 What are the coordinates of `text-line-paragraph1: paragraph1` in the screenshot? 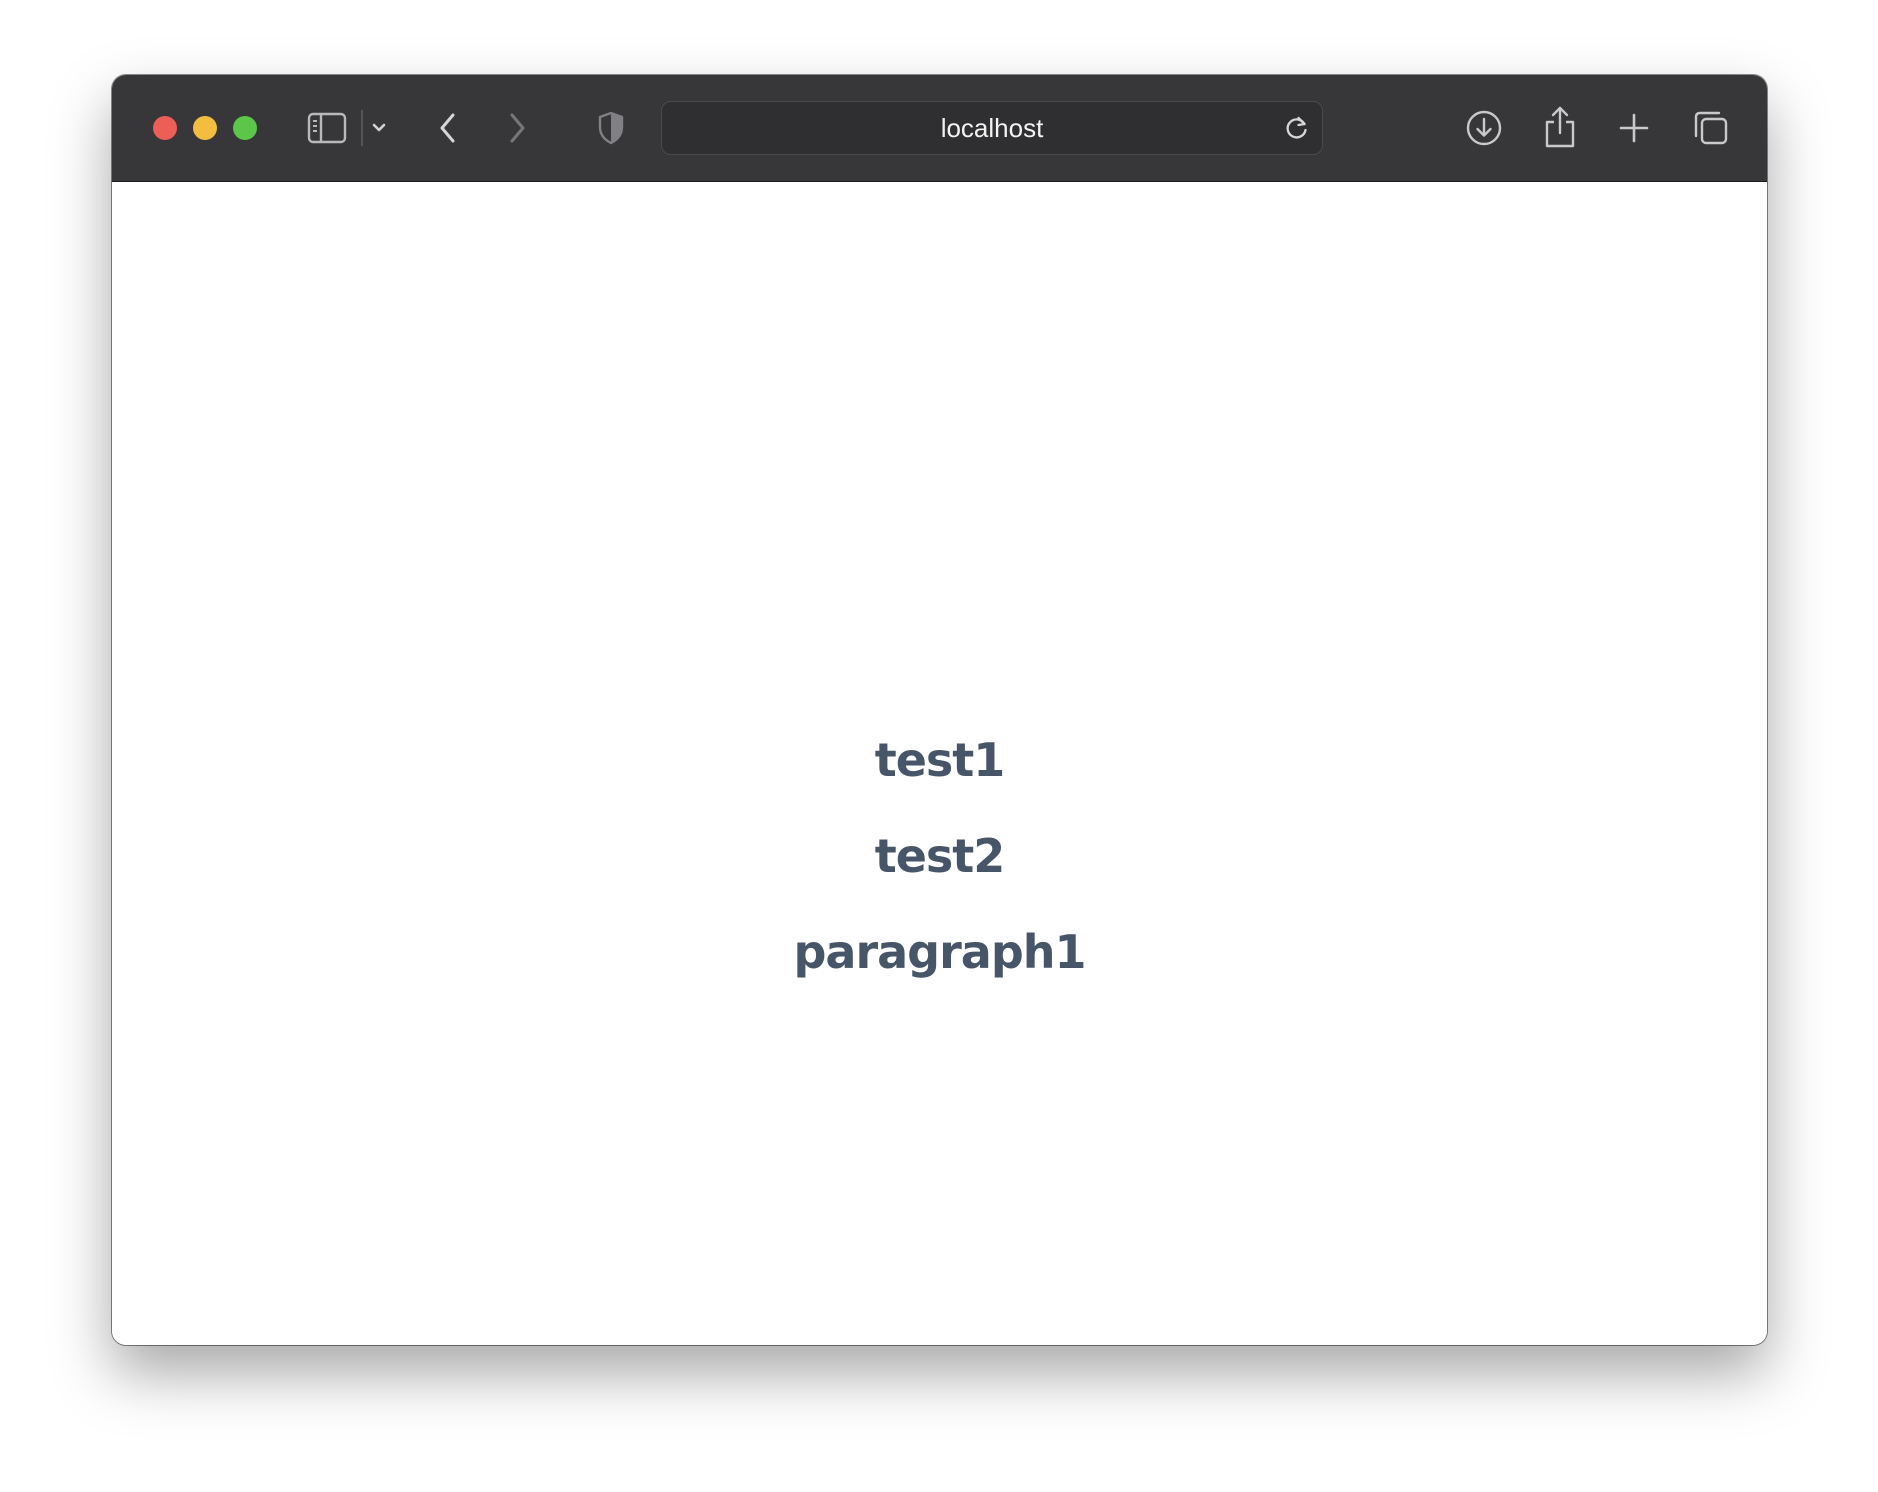 It's located at (939, 952).